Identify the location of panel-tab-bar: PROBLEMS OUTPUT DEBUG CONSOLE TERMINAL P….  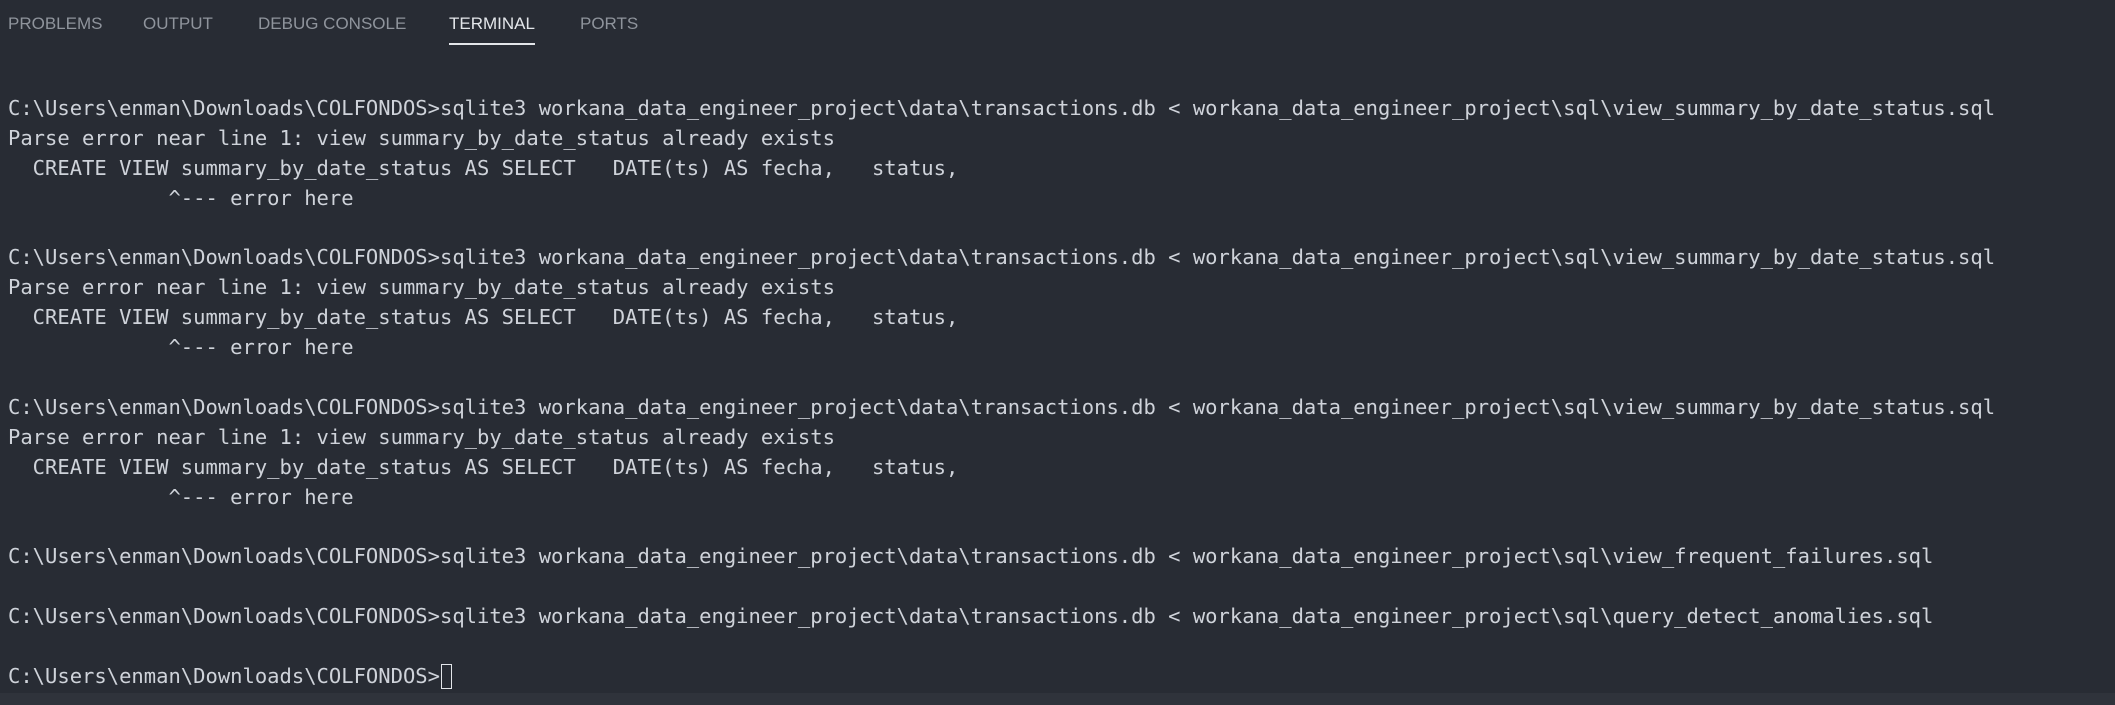
(1057, 24).